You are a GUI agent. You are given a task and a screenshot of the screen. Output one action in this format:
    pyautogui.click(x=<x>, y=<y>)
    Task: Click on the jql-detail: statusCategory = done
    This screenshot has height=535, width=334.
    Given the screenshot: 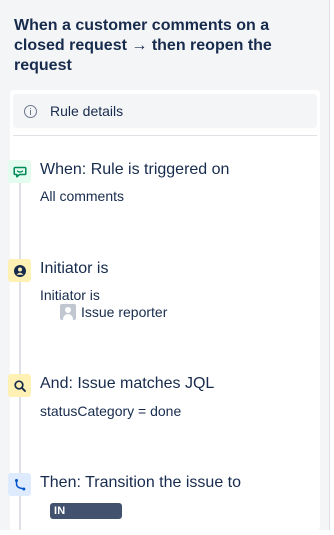 What is the action you would take?
    pyautogui.click(x=111, y=411)
    